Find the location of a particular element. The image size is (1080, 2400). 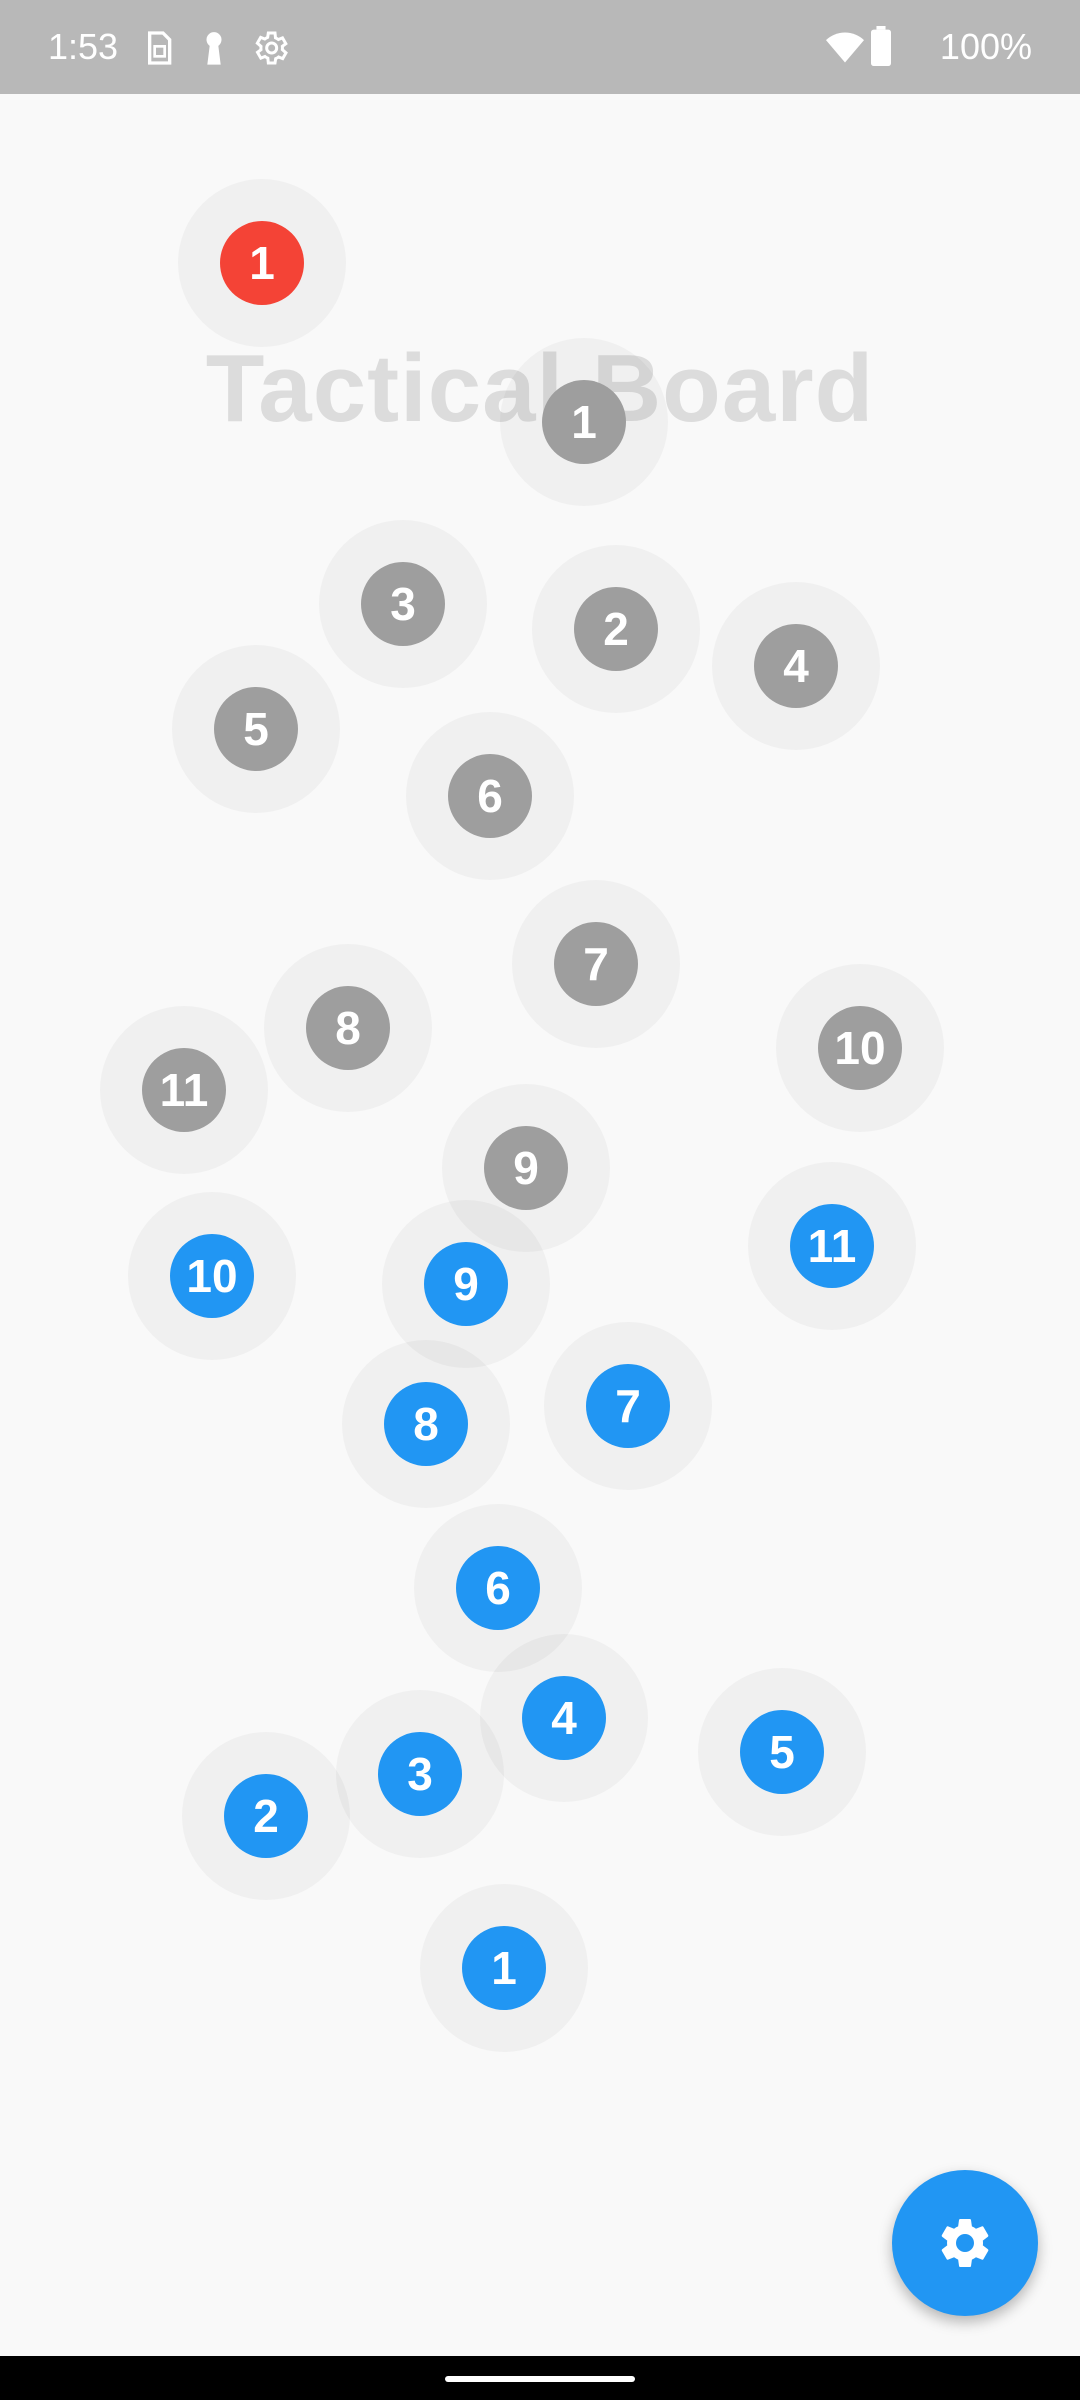

blue-player-9: 9 is located at coordinates (466, 1284).